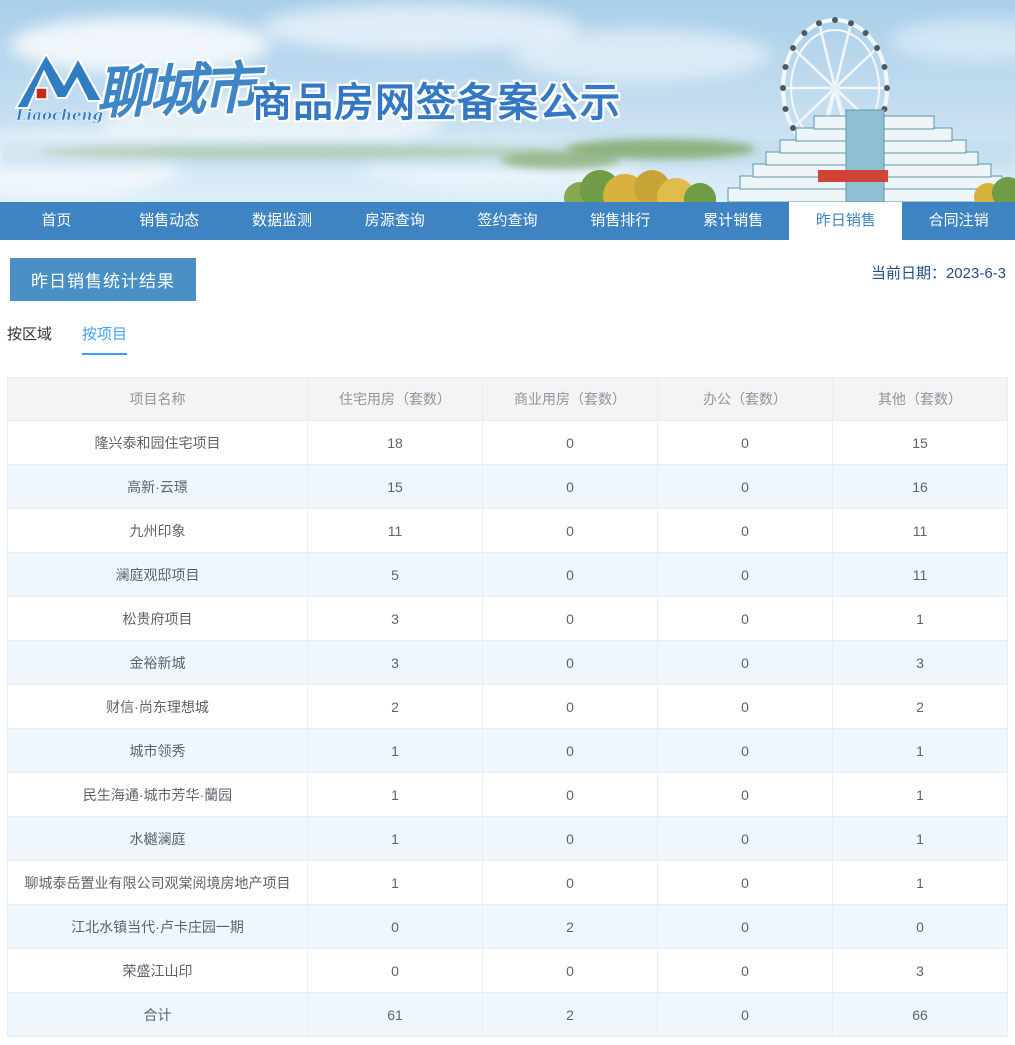  I want to click on value-cell: 16, so click(920, 486).